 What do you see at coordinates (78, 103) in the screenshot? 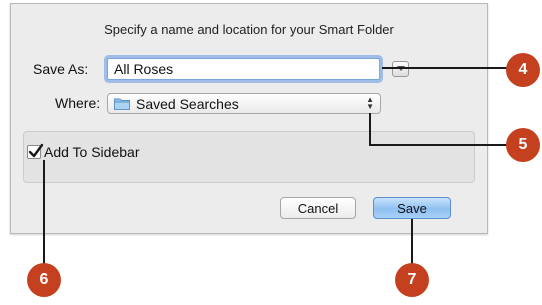
I see `where-label: Where:` at bounding box center [78, 103].